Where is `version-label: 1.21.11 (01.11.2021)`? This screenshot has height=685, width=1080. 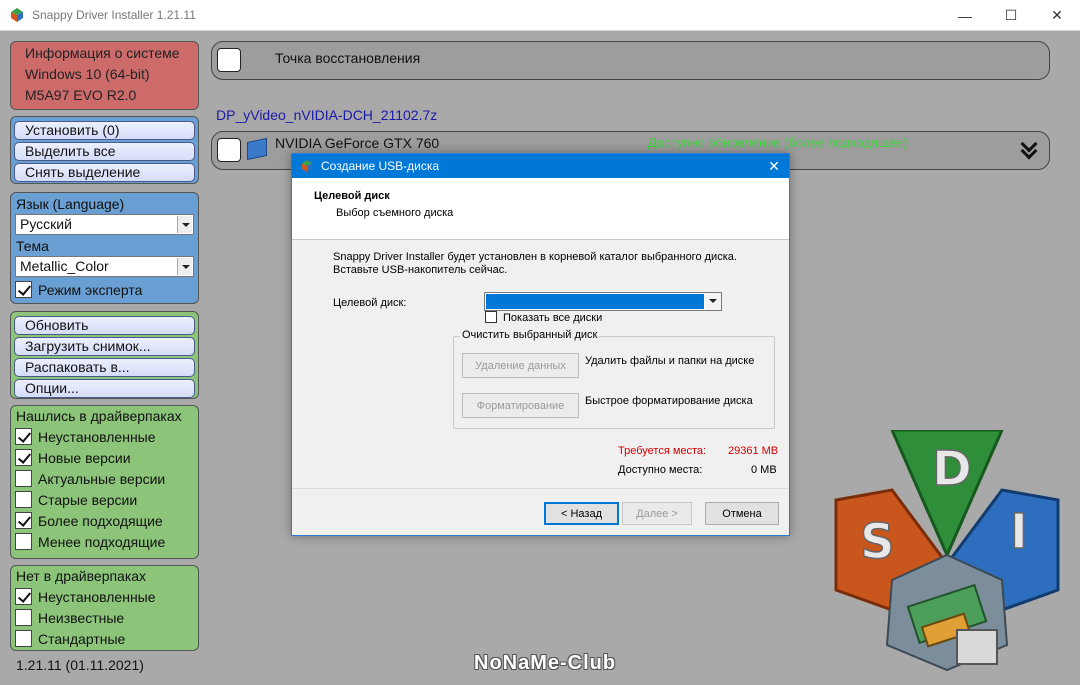
version-label: 1.21.11 (01.11.2021) is located at coordinates (80, 665).